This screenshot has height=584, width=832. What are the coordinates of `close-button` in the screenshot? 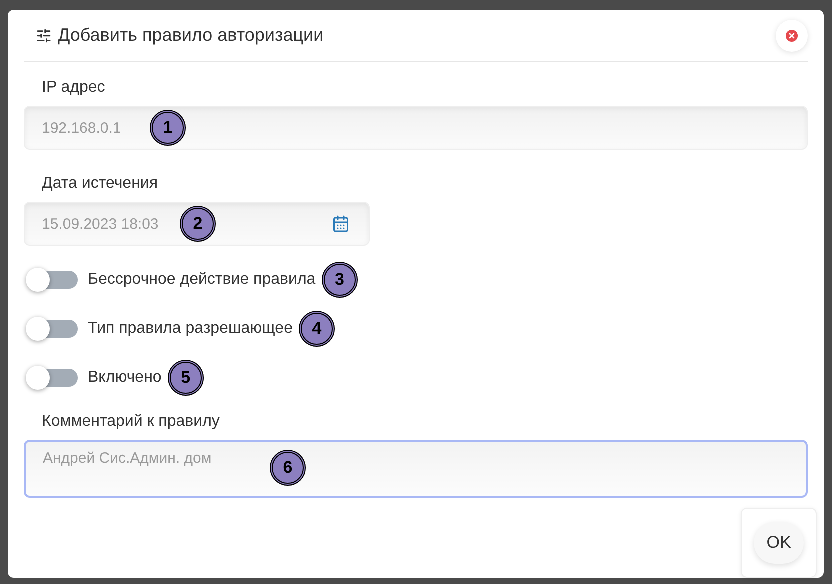 It's located at (792, 36).